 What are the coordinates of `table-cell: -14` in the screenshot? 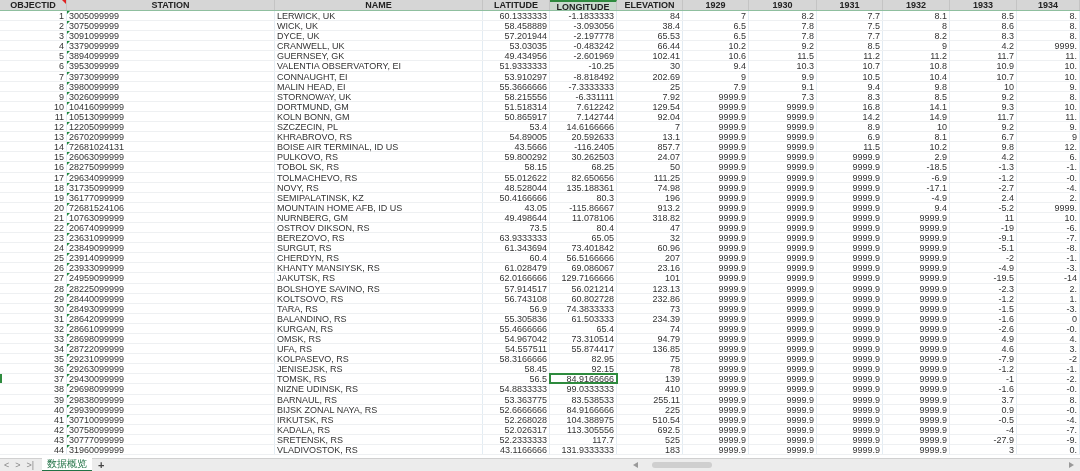 It's located at (1048, 278).